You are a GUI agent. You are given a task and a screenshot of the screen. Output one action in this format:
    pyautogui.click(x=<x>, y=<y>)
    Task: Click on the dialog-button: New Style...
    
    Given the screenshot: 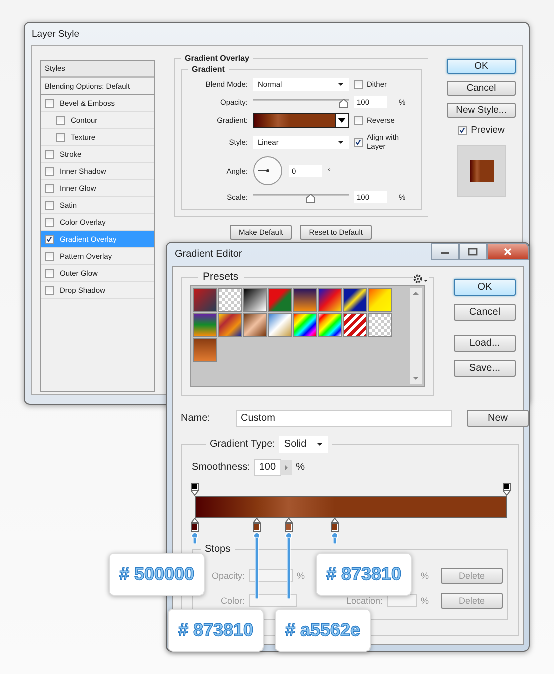 What is the action you would take?
    pyautogui.click(x=481, y=110)
    